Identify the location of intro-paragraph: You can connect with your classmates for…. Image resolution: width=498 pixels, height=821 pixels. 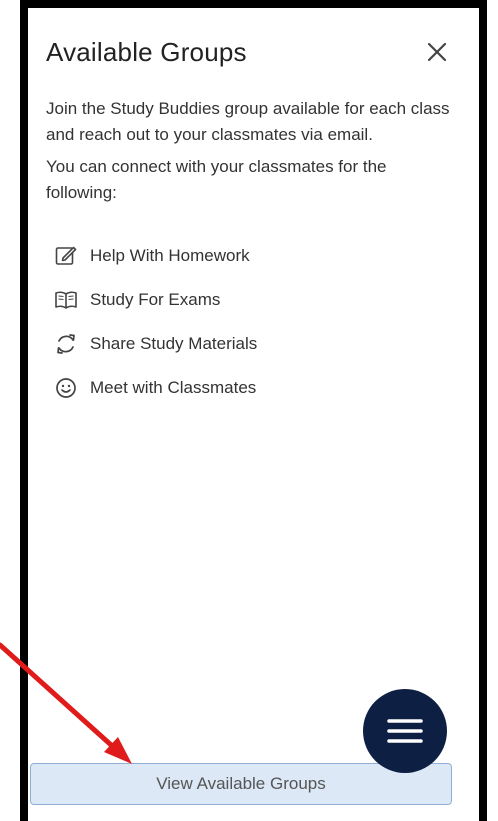
(216, 179).